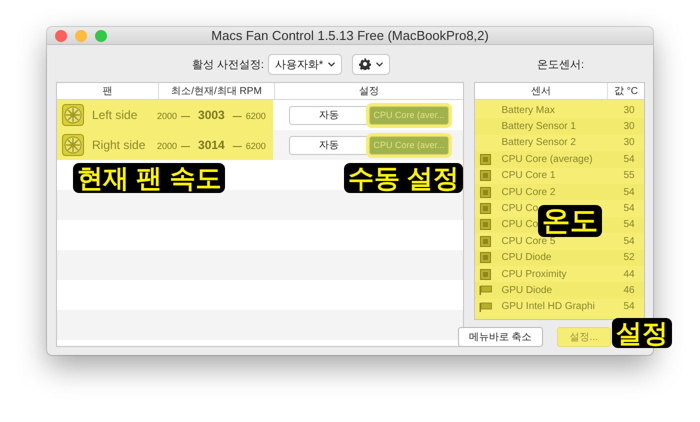  Describe the element at coordinates (526, 258) in the screenshot. I see `sensor-name: CPU Diode` at that location.